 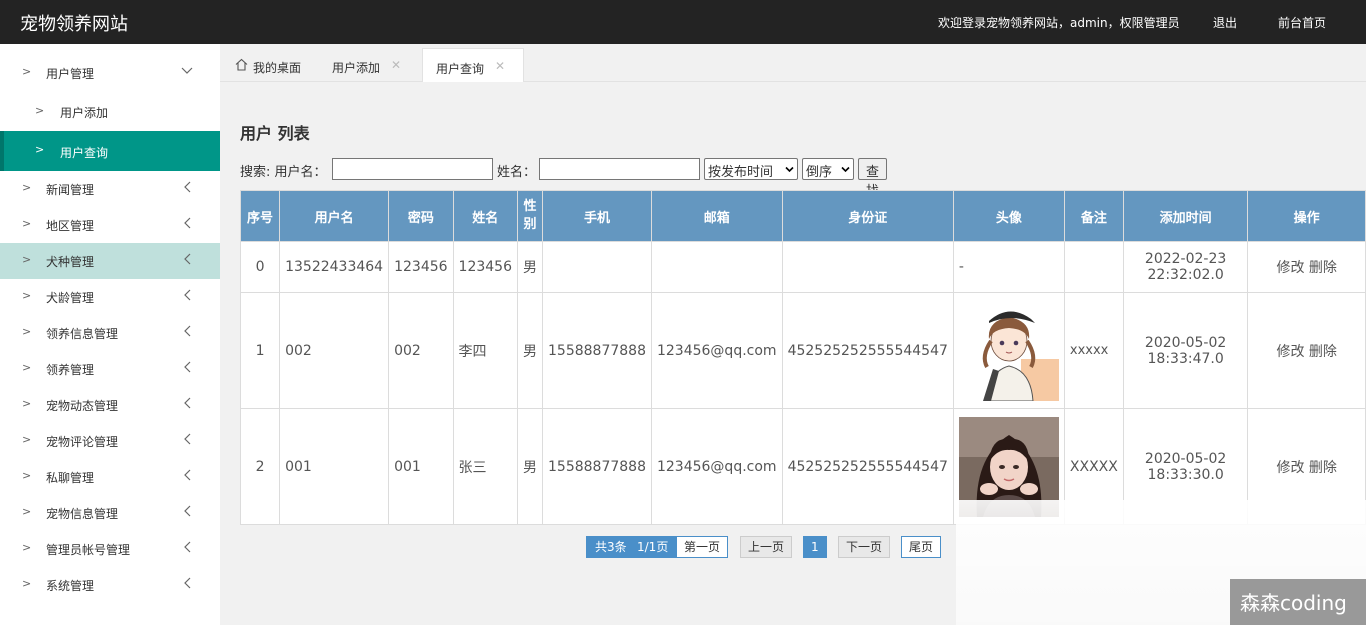 What do you see at coordinates (110, 151) in the screenshot?
I see `sidebar-item-user-query: > 用户查询` at bounding box center [110, 151].